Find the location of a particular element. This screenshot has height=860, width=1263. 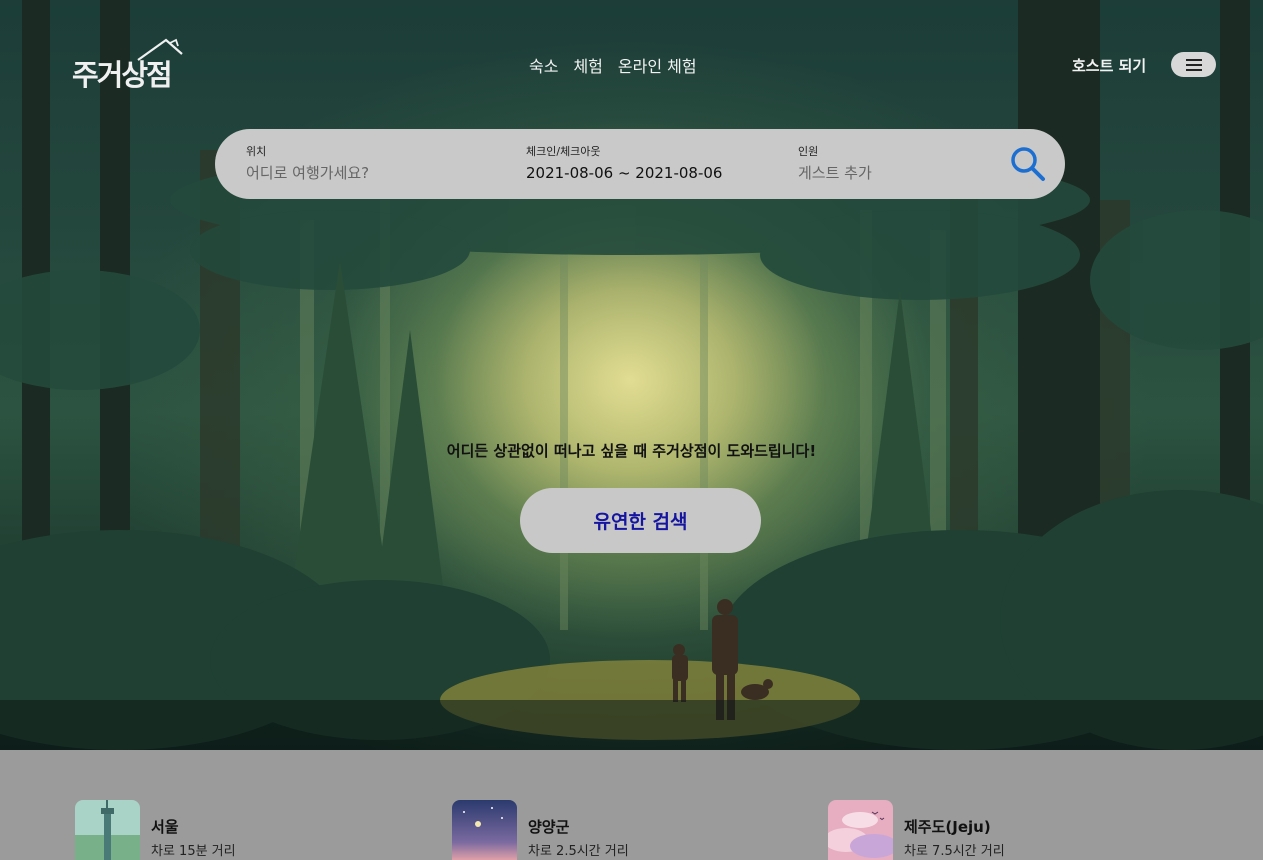

jeju-thumbnail is located at coordinates (860, 830).